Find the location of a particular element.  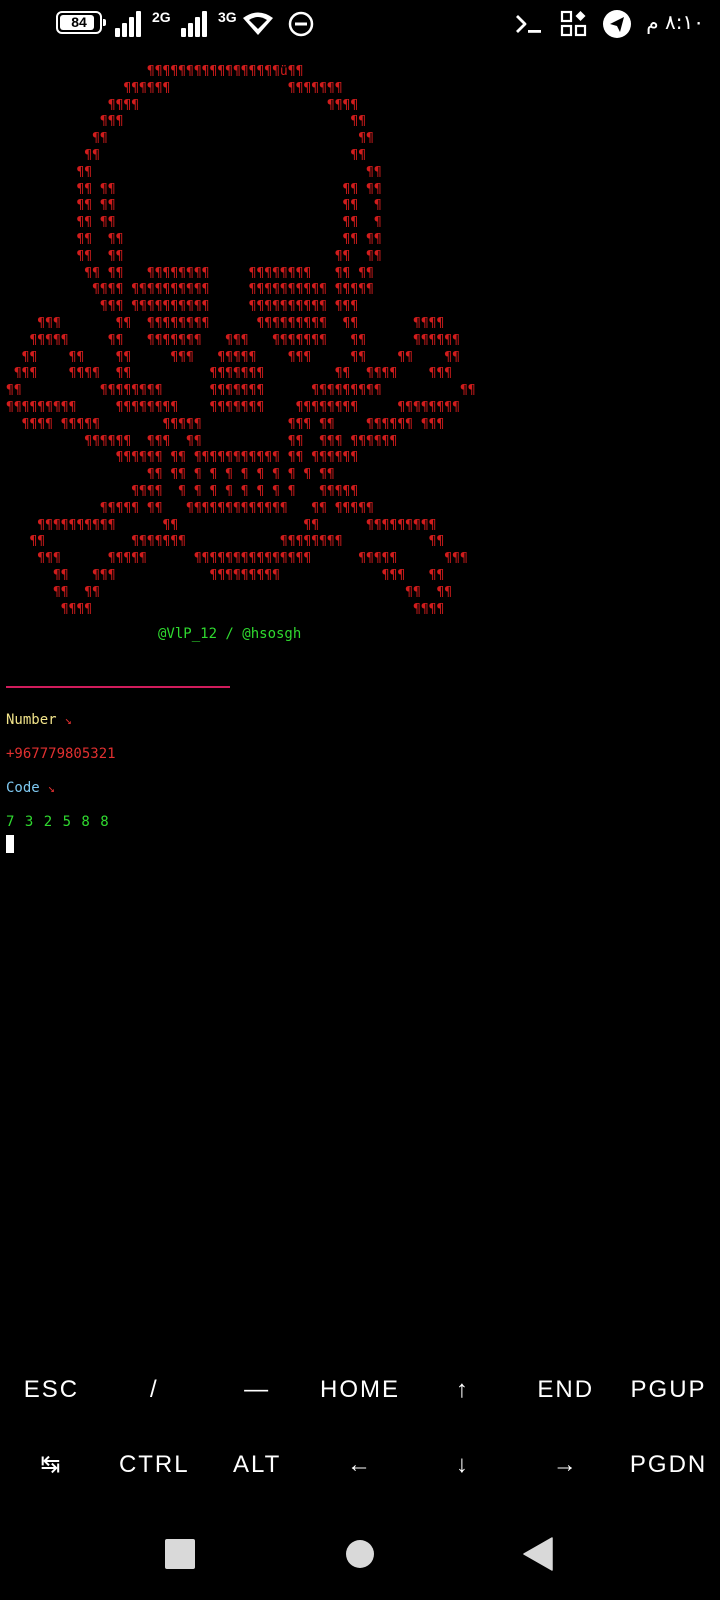

code-value: 7 3 2 5 8 8 is located at coordinates (58, 822).